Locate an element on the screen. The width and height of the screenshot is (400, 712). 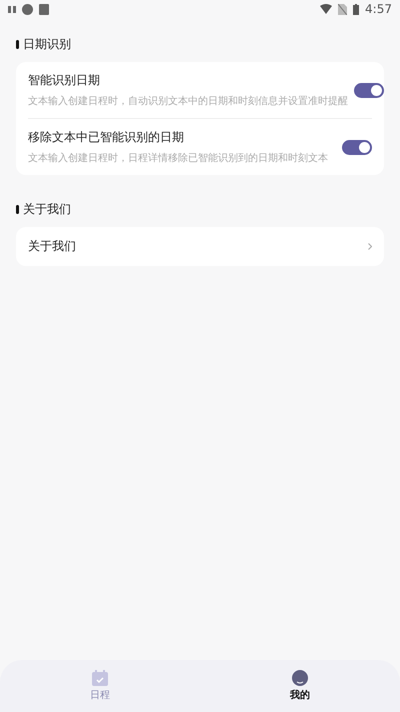
link-label: 关于我们 is located at coordinates (195, 246).